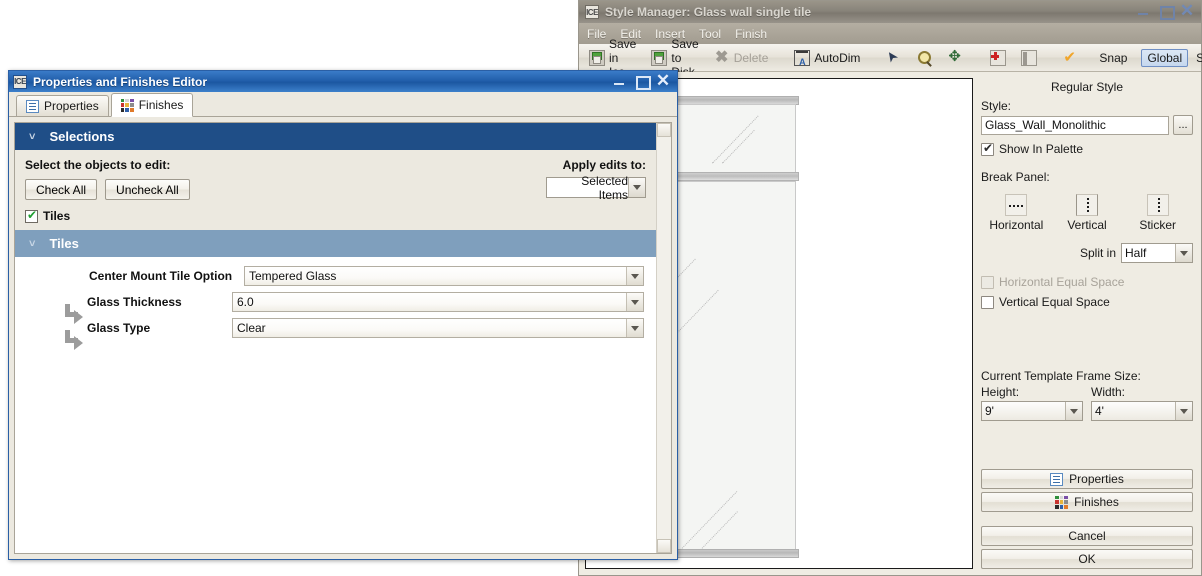 The height and width of the screenshot is (576, 1202). What do you see at coordinates (664, 130) in the screenshot?
I see `scroll-up-arrow-icon` at bounding box center [664, 130].